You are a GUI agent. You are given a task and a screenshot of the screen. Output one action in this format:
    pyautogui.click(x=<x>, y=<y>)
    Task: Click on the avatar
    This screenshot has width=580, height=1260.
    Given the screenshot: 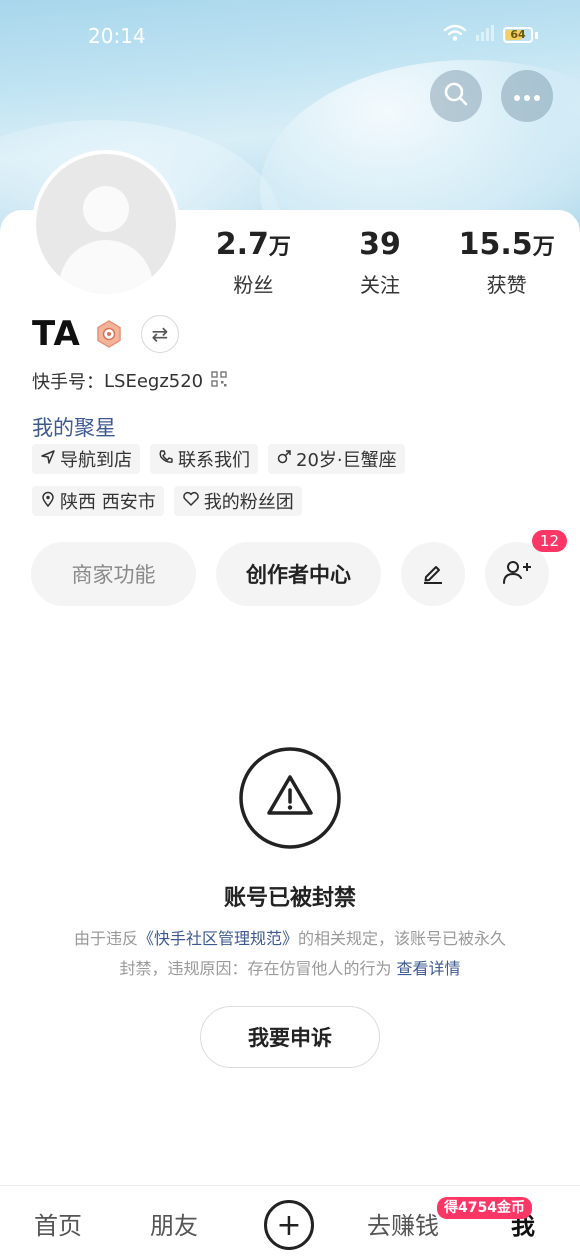 What is the action you would take?
    pyautogui.click(x=106, y=224)
    